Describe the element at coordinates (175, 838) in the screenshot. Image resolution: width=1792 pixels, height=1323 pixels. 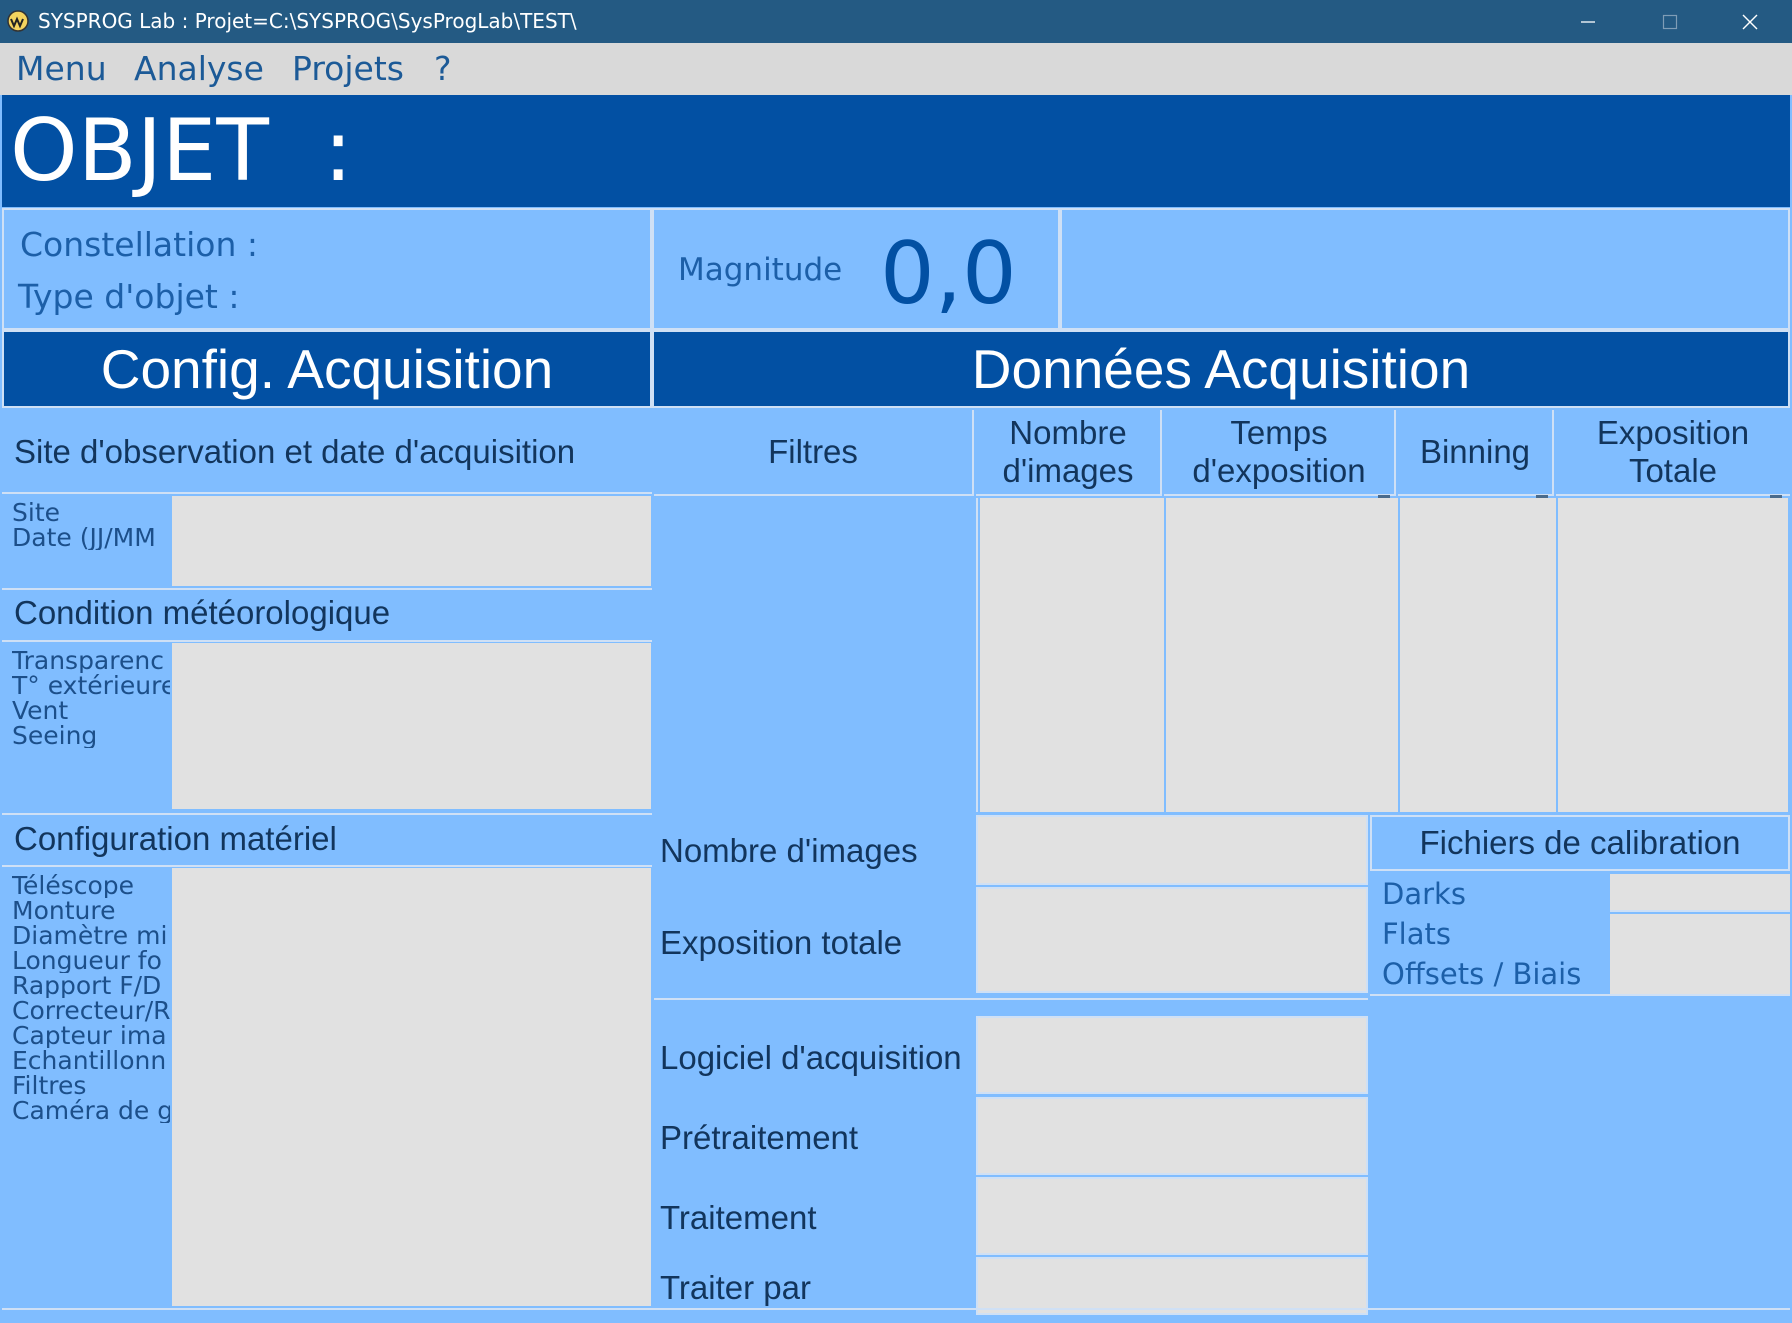
I see `materiel-section-title: Configuration matériel` at that location.